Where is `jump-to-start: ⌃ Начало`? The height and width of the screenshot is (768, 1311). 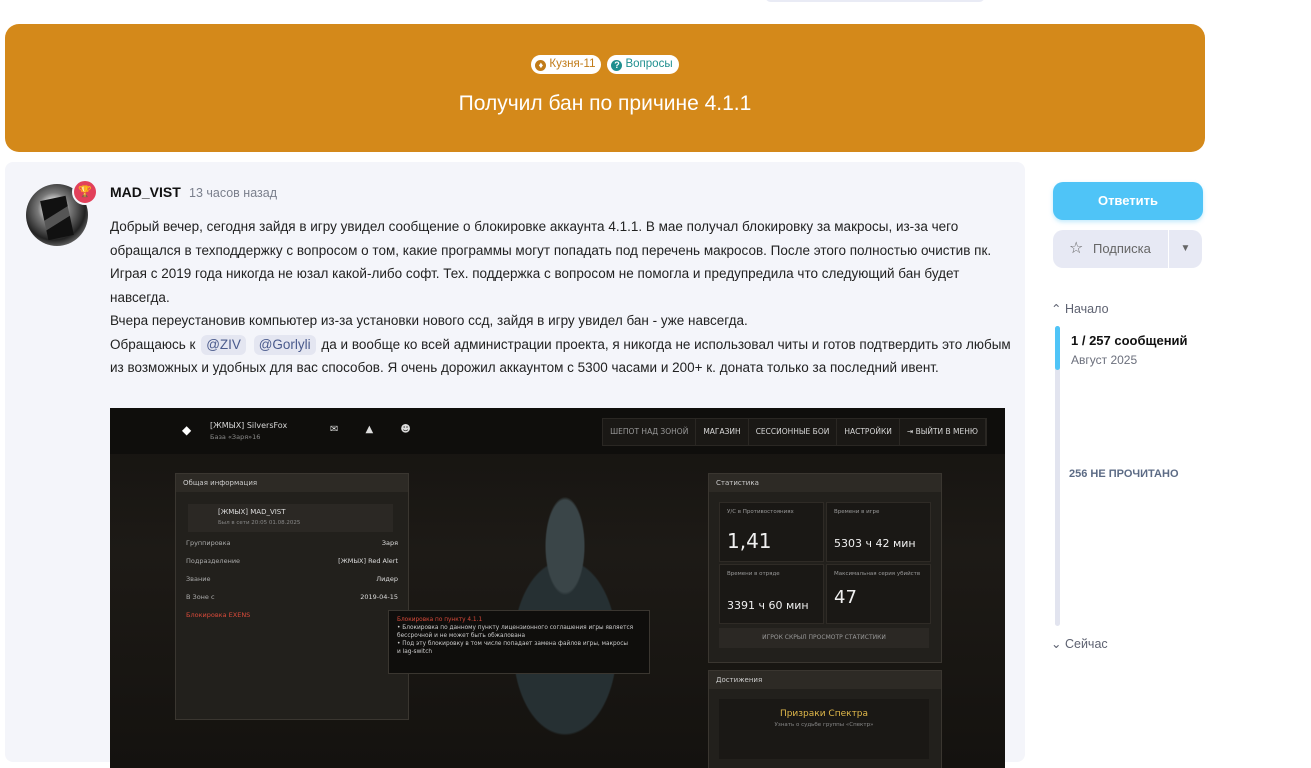
jump-to-start: ⌃ Начало is located at coordinates (1080, 308).